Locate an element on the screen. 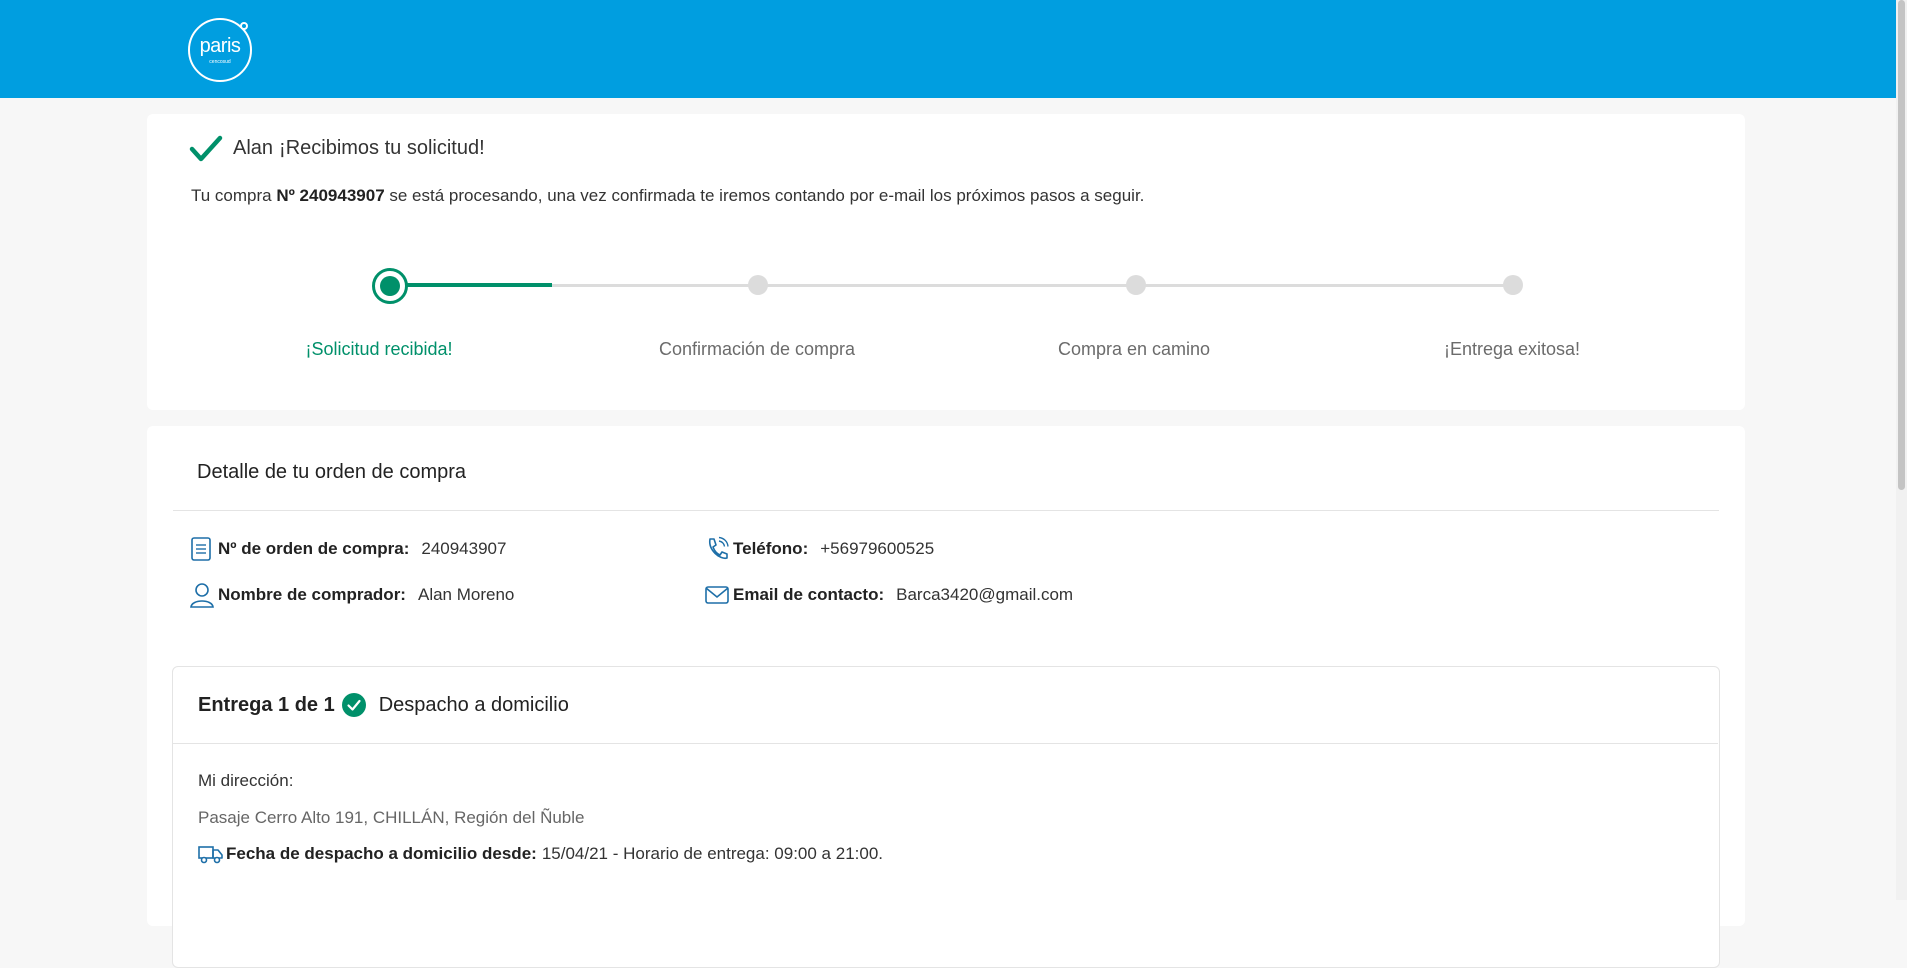 This screenshot has width=1907, height=968. order-number-value: 240943907 is located at coordinates (464, 548).